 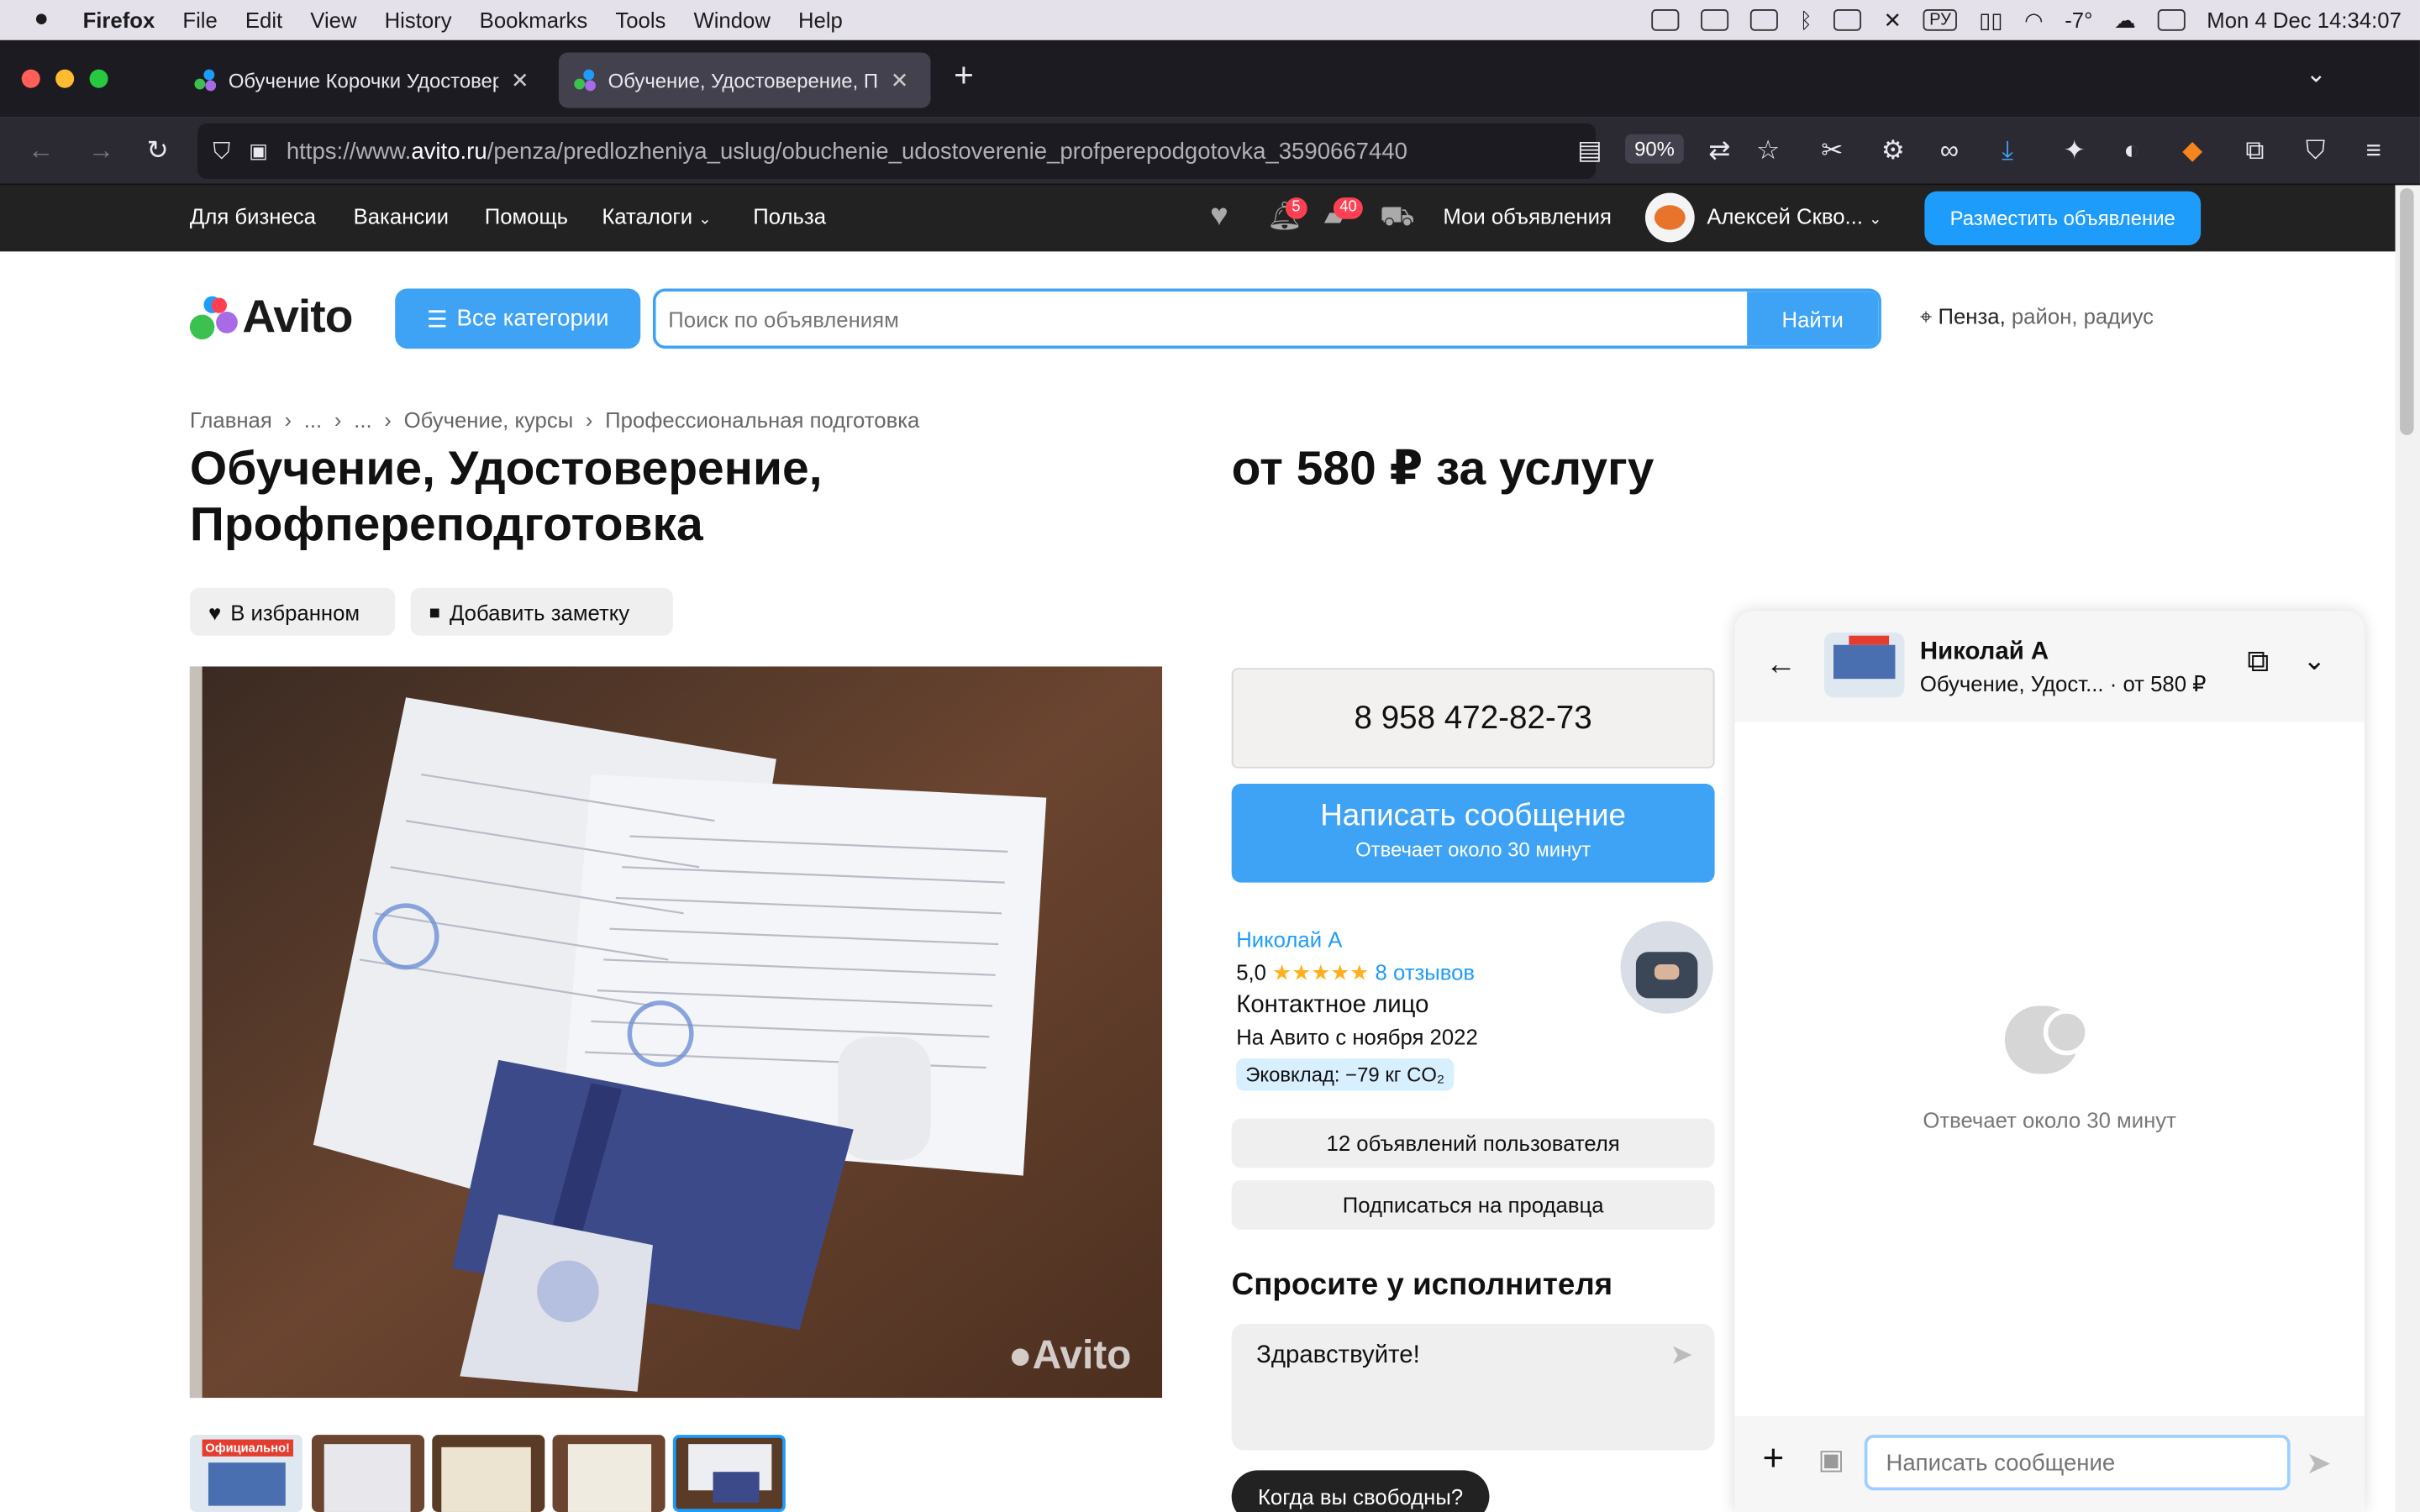 I want to click on forward-icon: →, so click(x=101, y=152).